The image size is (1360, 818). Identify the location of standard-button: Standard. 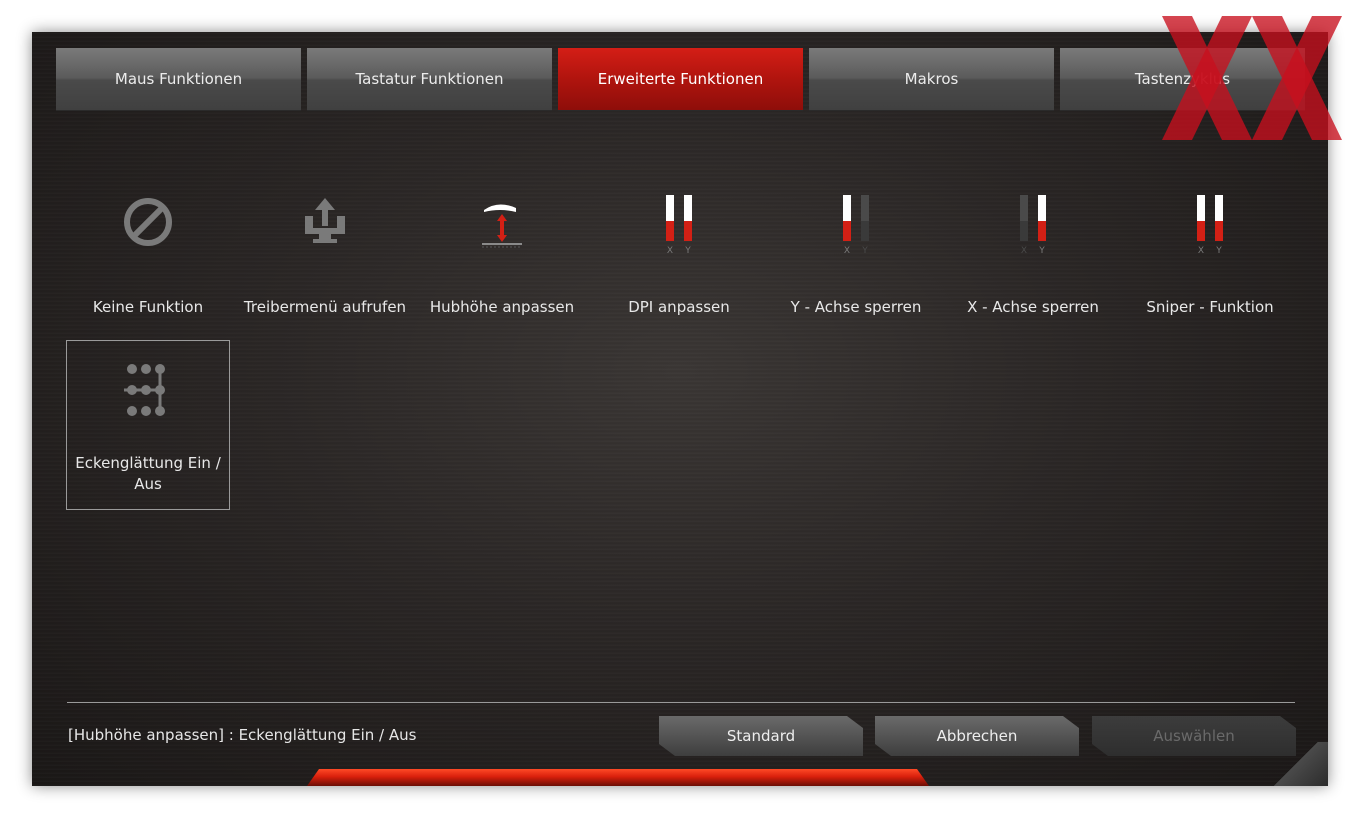
(761, 736).